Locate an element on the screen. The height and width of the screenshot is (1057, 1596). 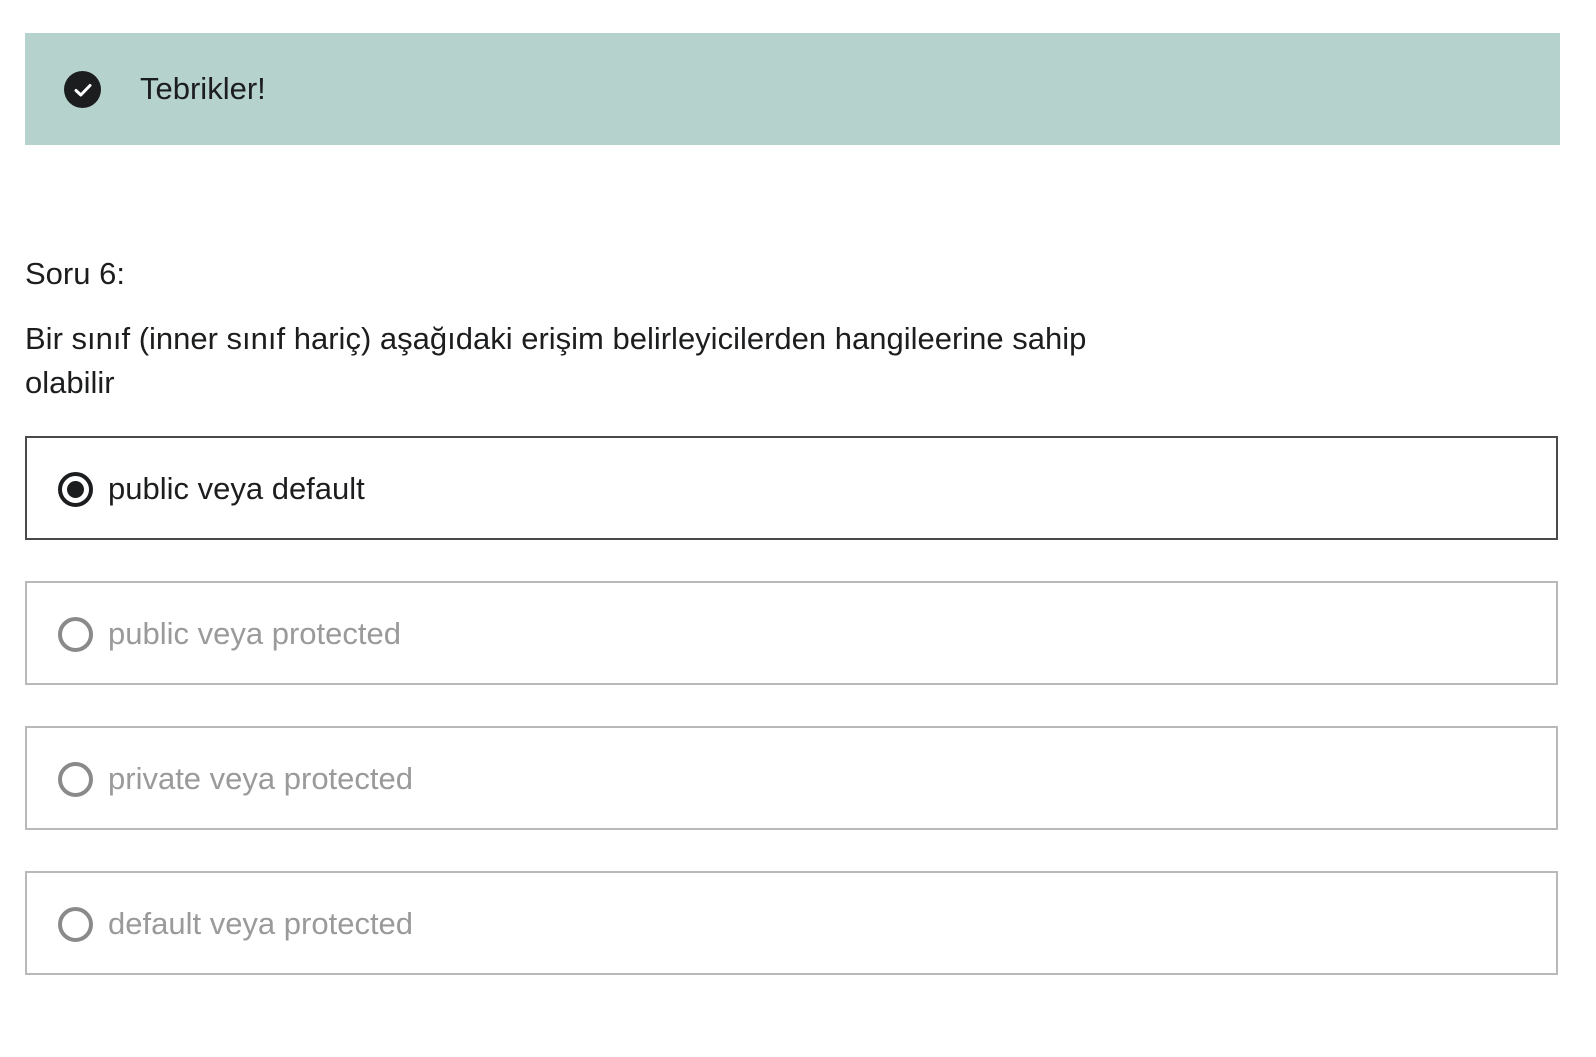
answer-option-1: public veya default is located at coordinates (791, 488).